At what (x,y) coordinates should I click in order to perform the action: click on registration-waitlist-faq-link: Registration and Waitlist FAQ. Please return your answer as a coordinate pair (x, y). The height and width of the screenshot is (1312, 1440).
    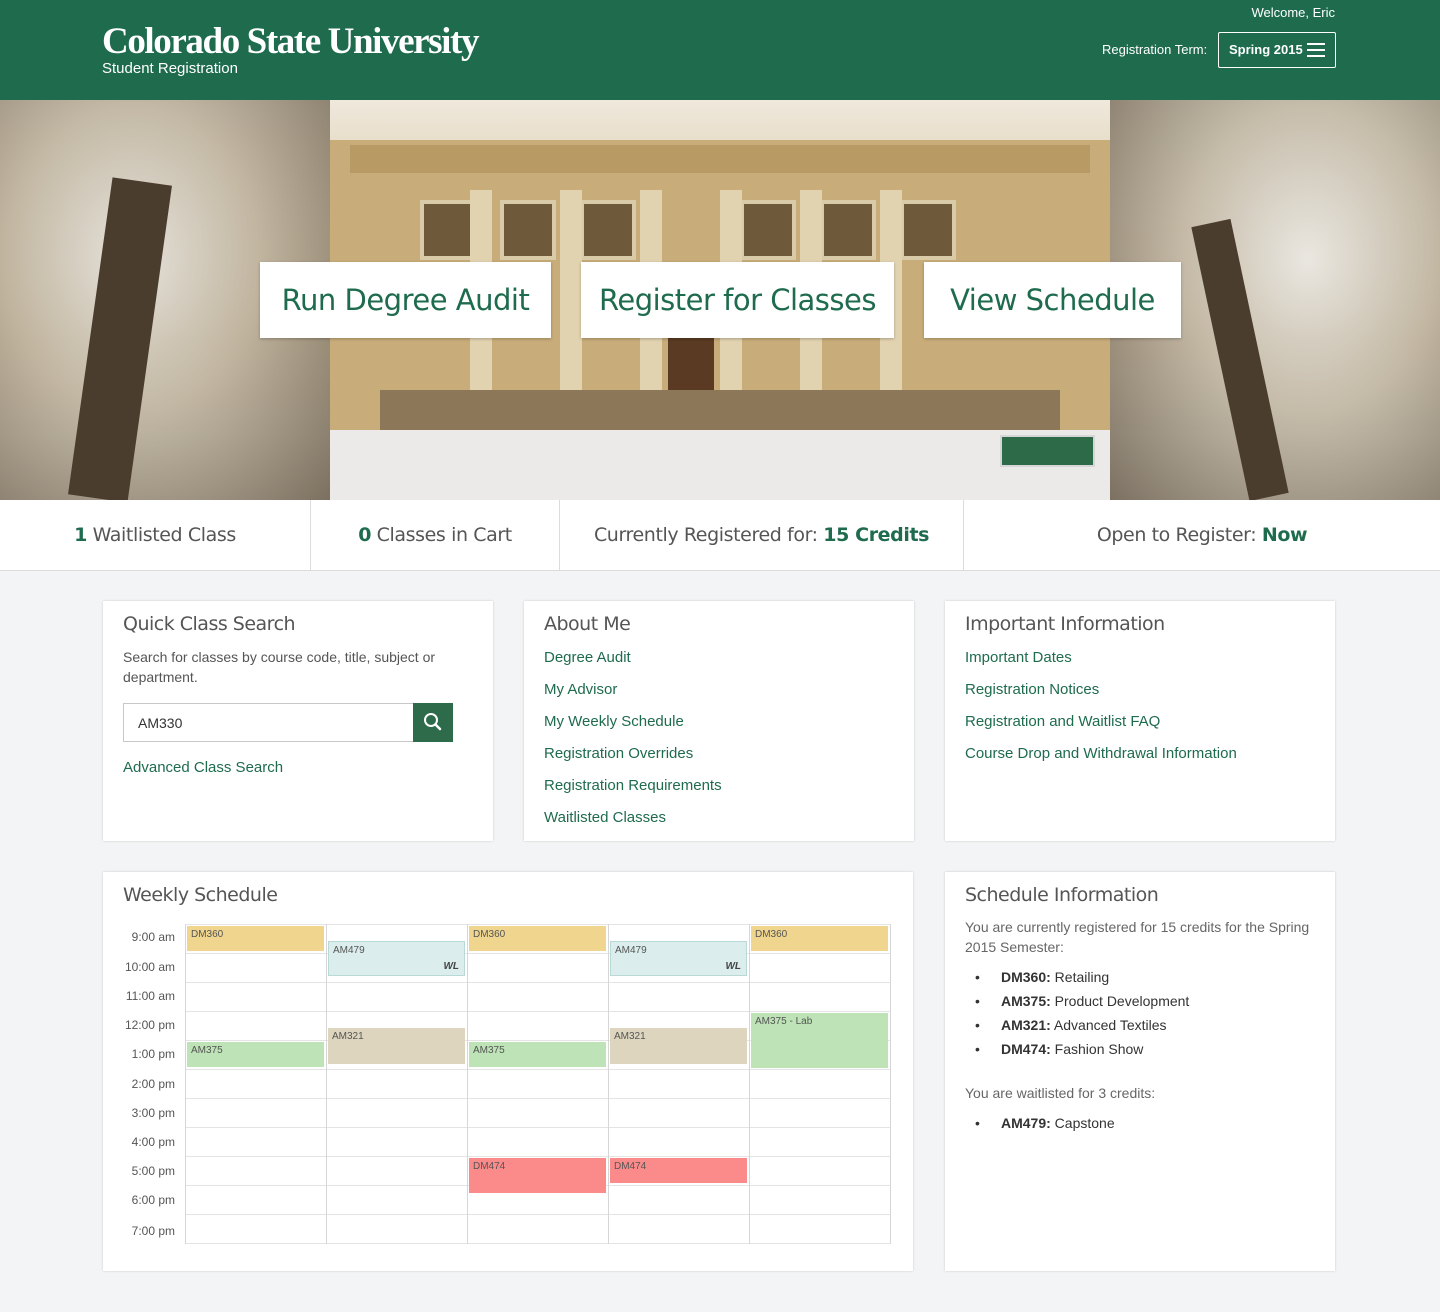
    Looking at the image, I should click on (1101, 727).